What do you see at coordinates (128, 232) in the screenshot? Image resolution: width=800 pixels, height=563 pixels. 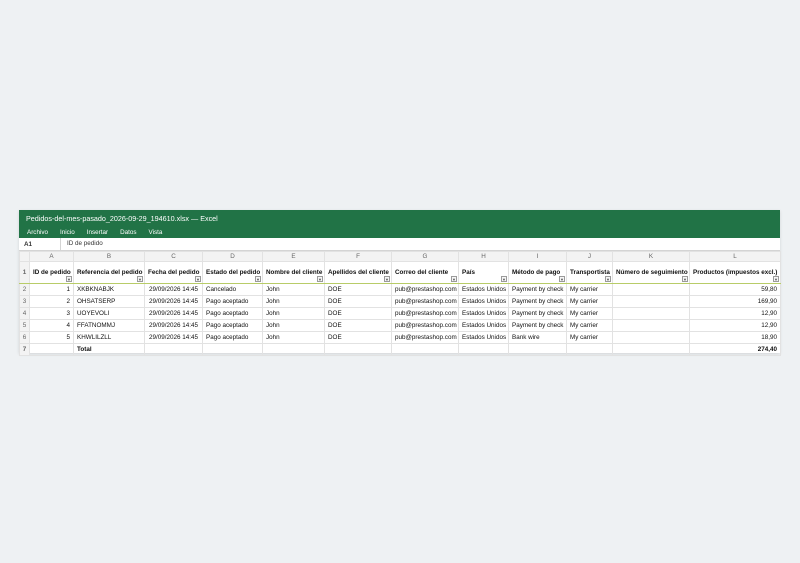 I see `menu-datos: Datos` at bounding box center [128, 232].